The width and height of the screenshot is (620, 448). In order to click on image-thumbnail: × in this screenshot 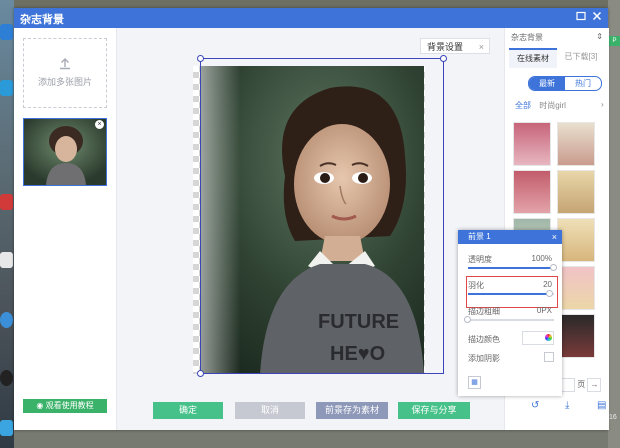, I will do `click(65, 152)`.